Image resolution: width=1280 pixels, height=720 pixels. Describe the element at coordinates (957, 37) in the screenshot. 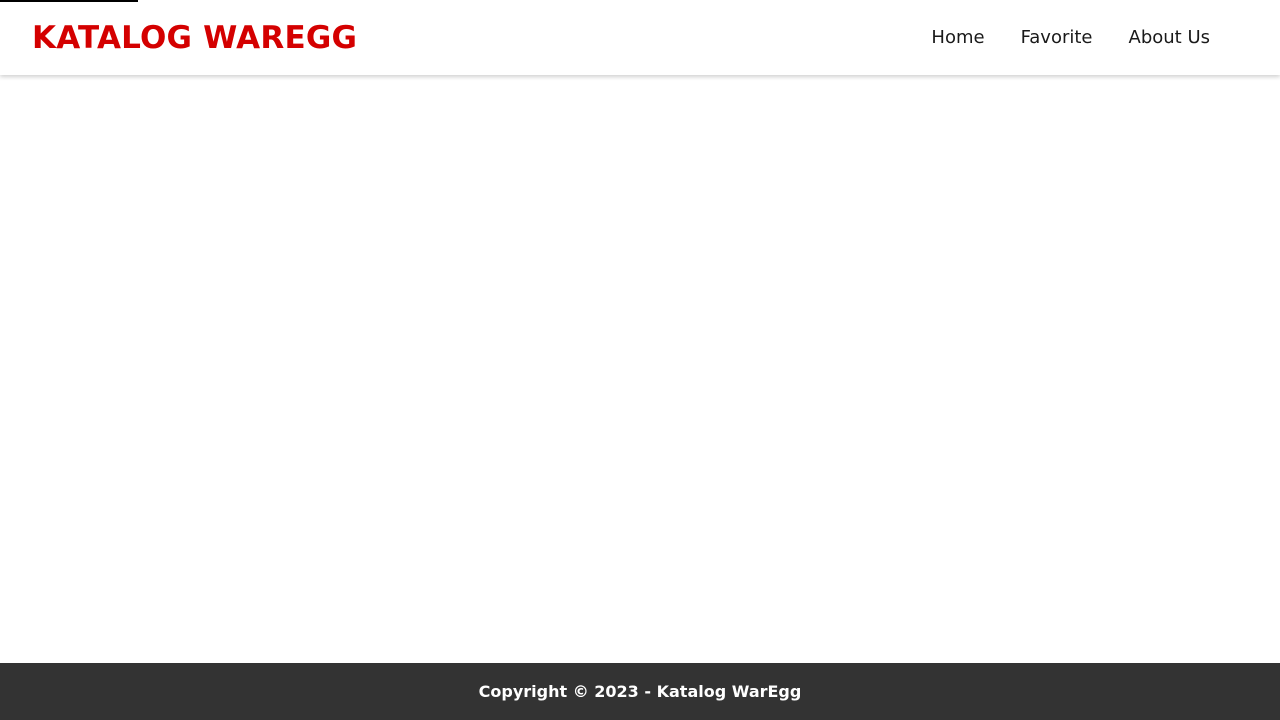

I see `nav-home-link: Home` at that location.